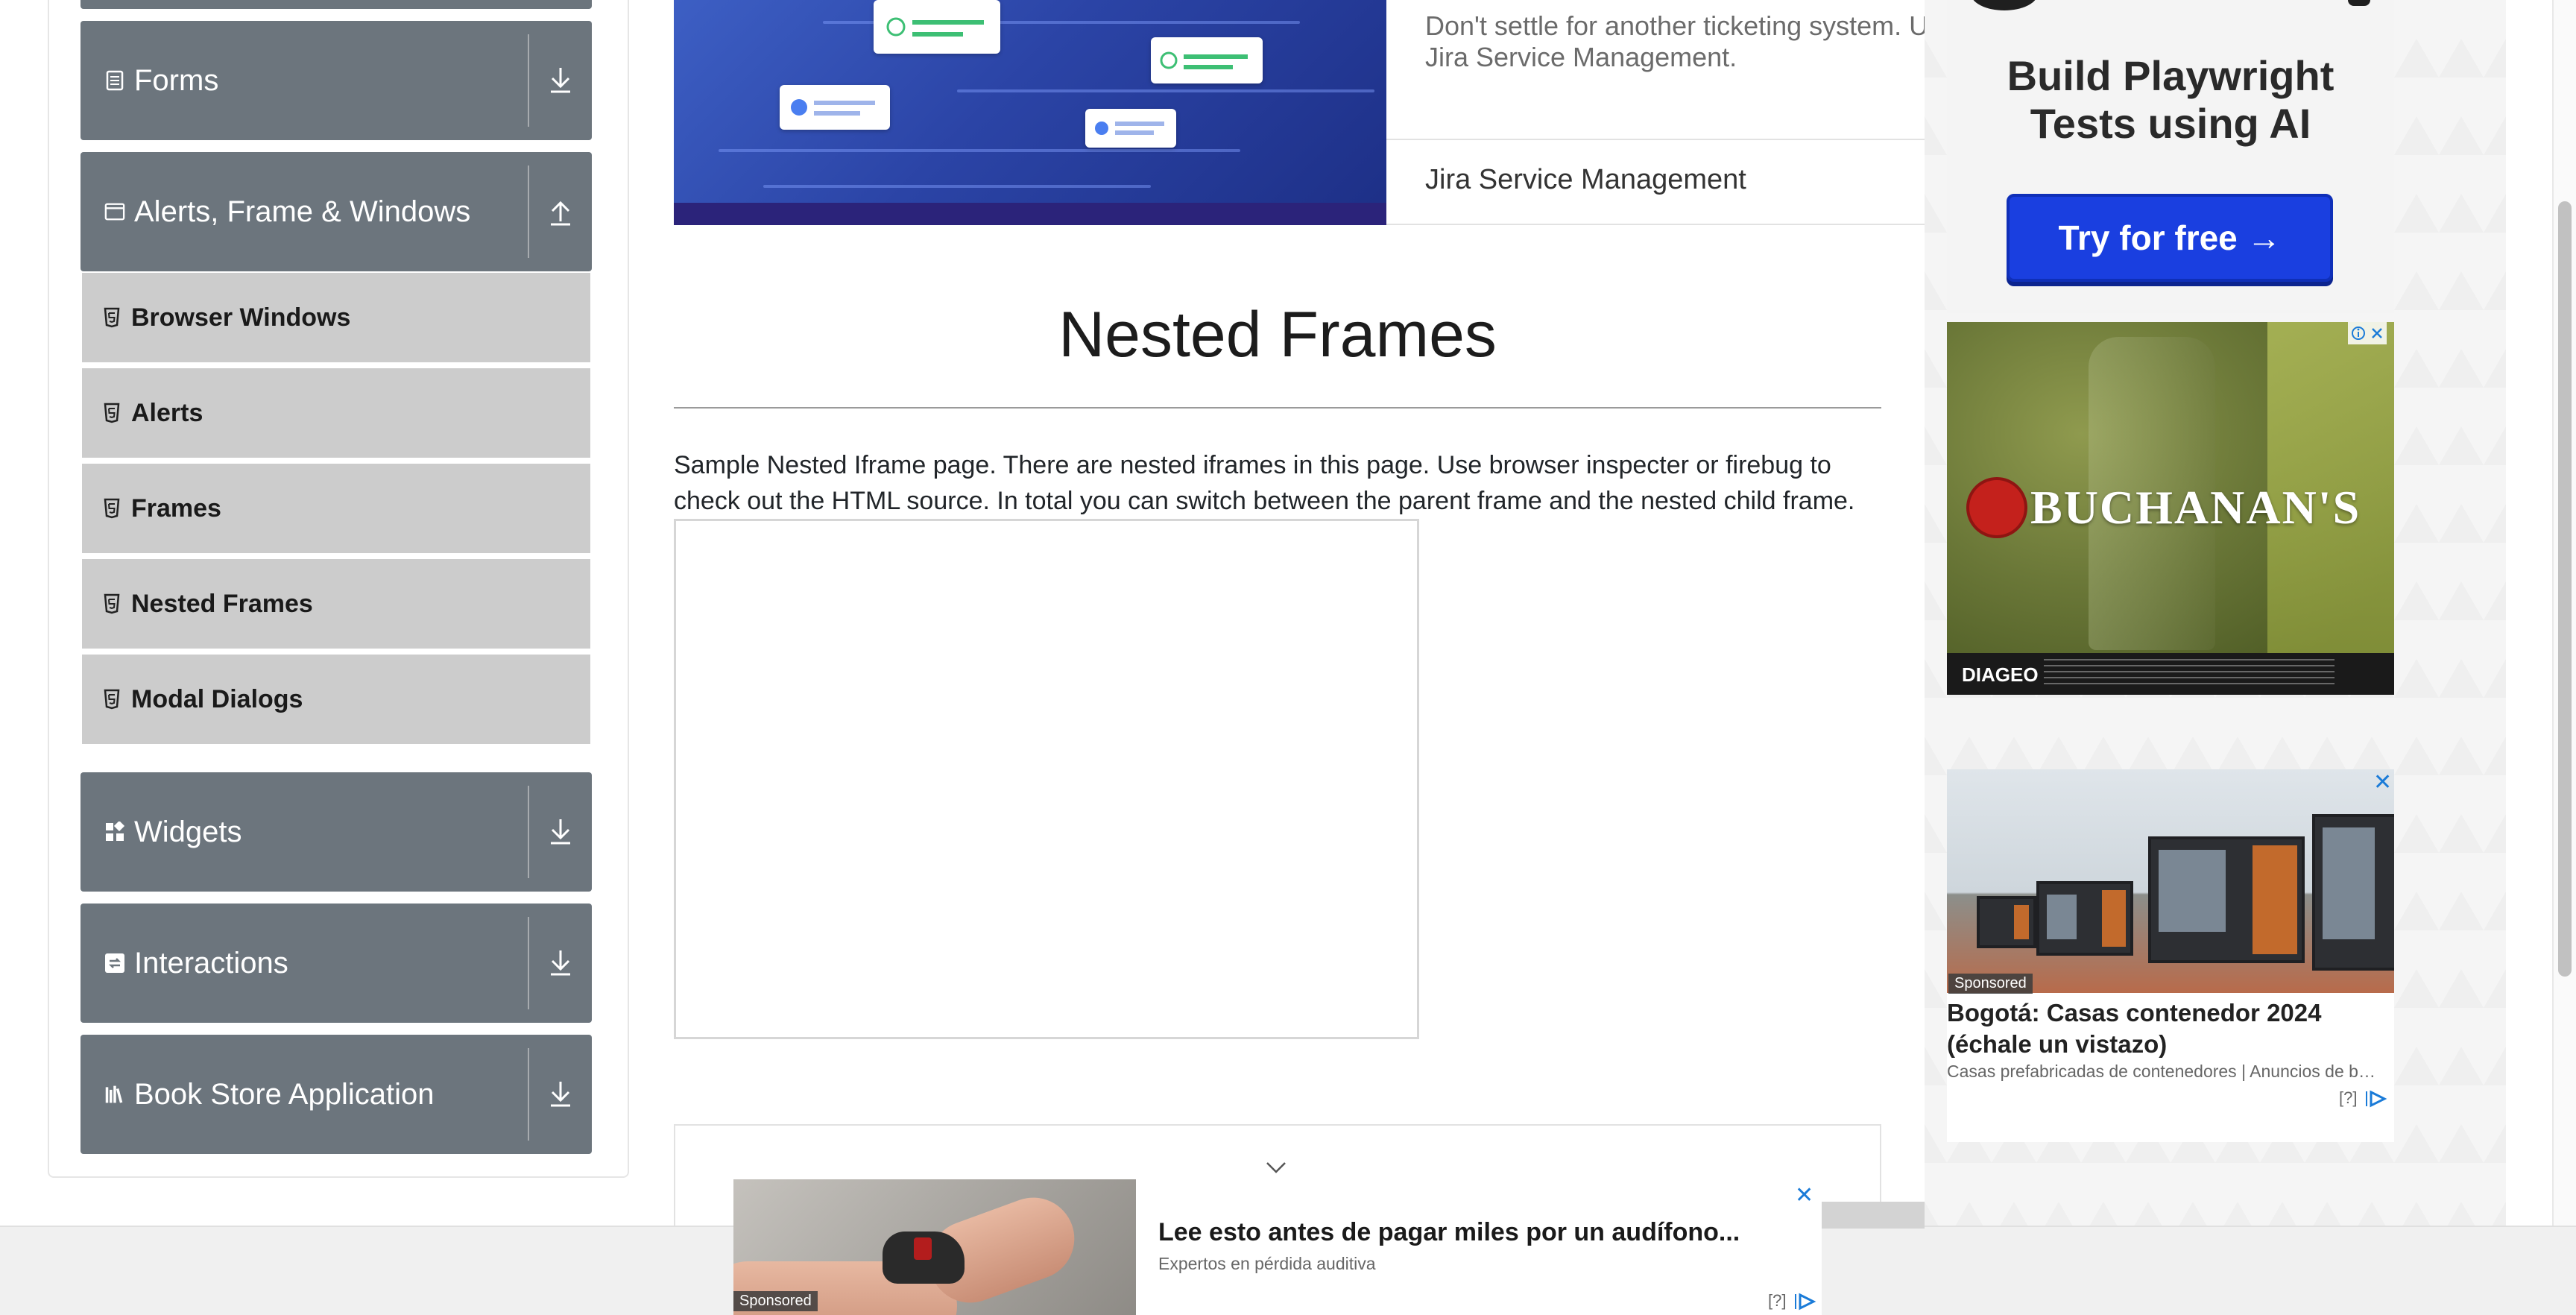 The height and width of the screenshot is (1315, 2576). Describe the element at coordinates (167, 413) in the screenshot. I see `sidebar-item-label: Alerts` at that location.